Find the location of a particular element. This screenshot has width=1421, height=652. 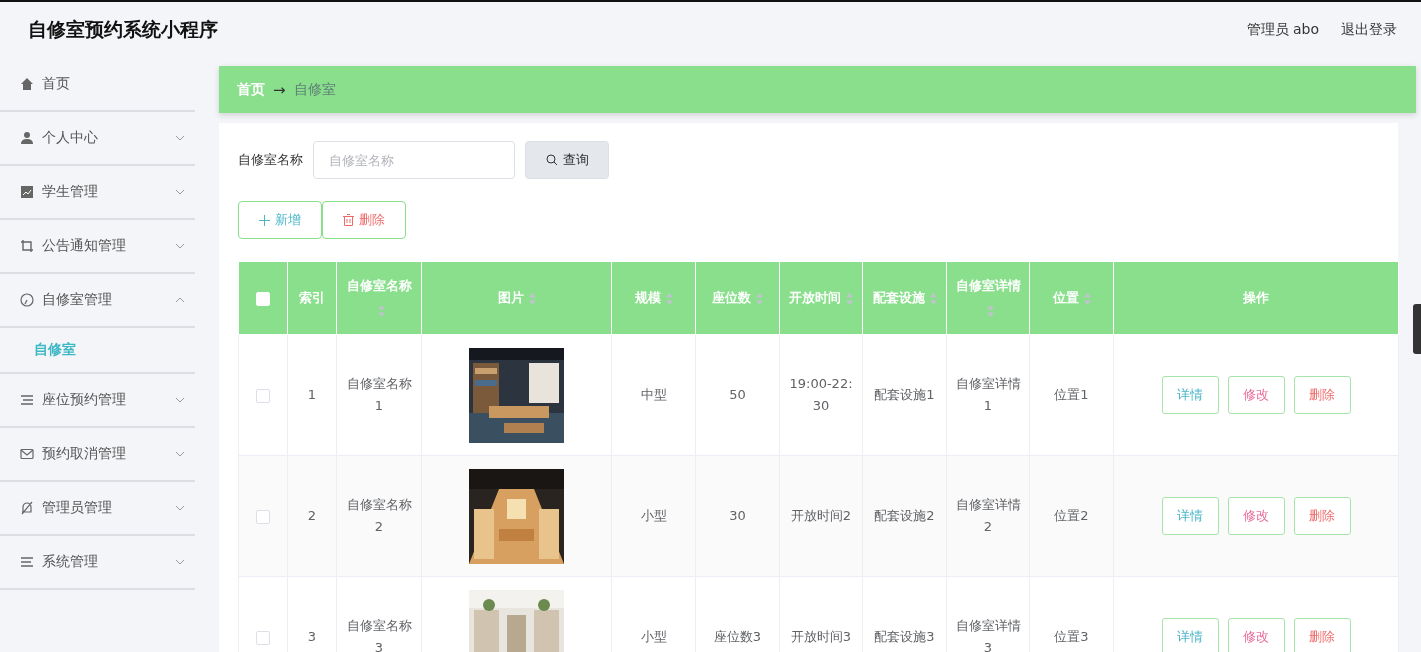

table-cell: 配套设施2 is located at coordinates (904, 515).